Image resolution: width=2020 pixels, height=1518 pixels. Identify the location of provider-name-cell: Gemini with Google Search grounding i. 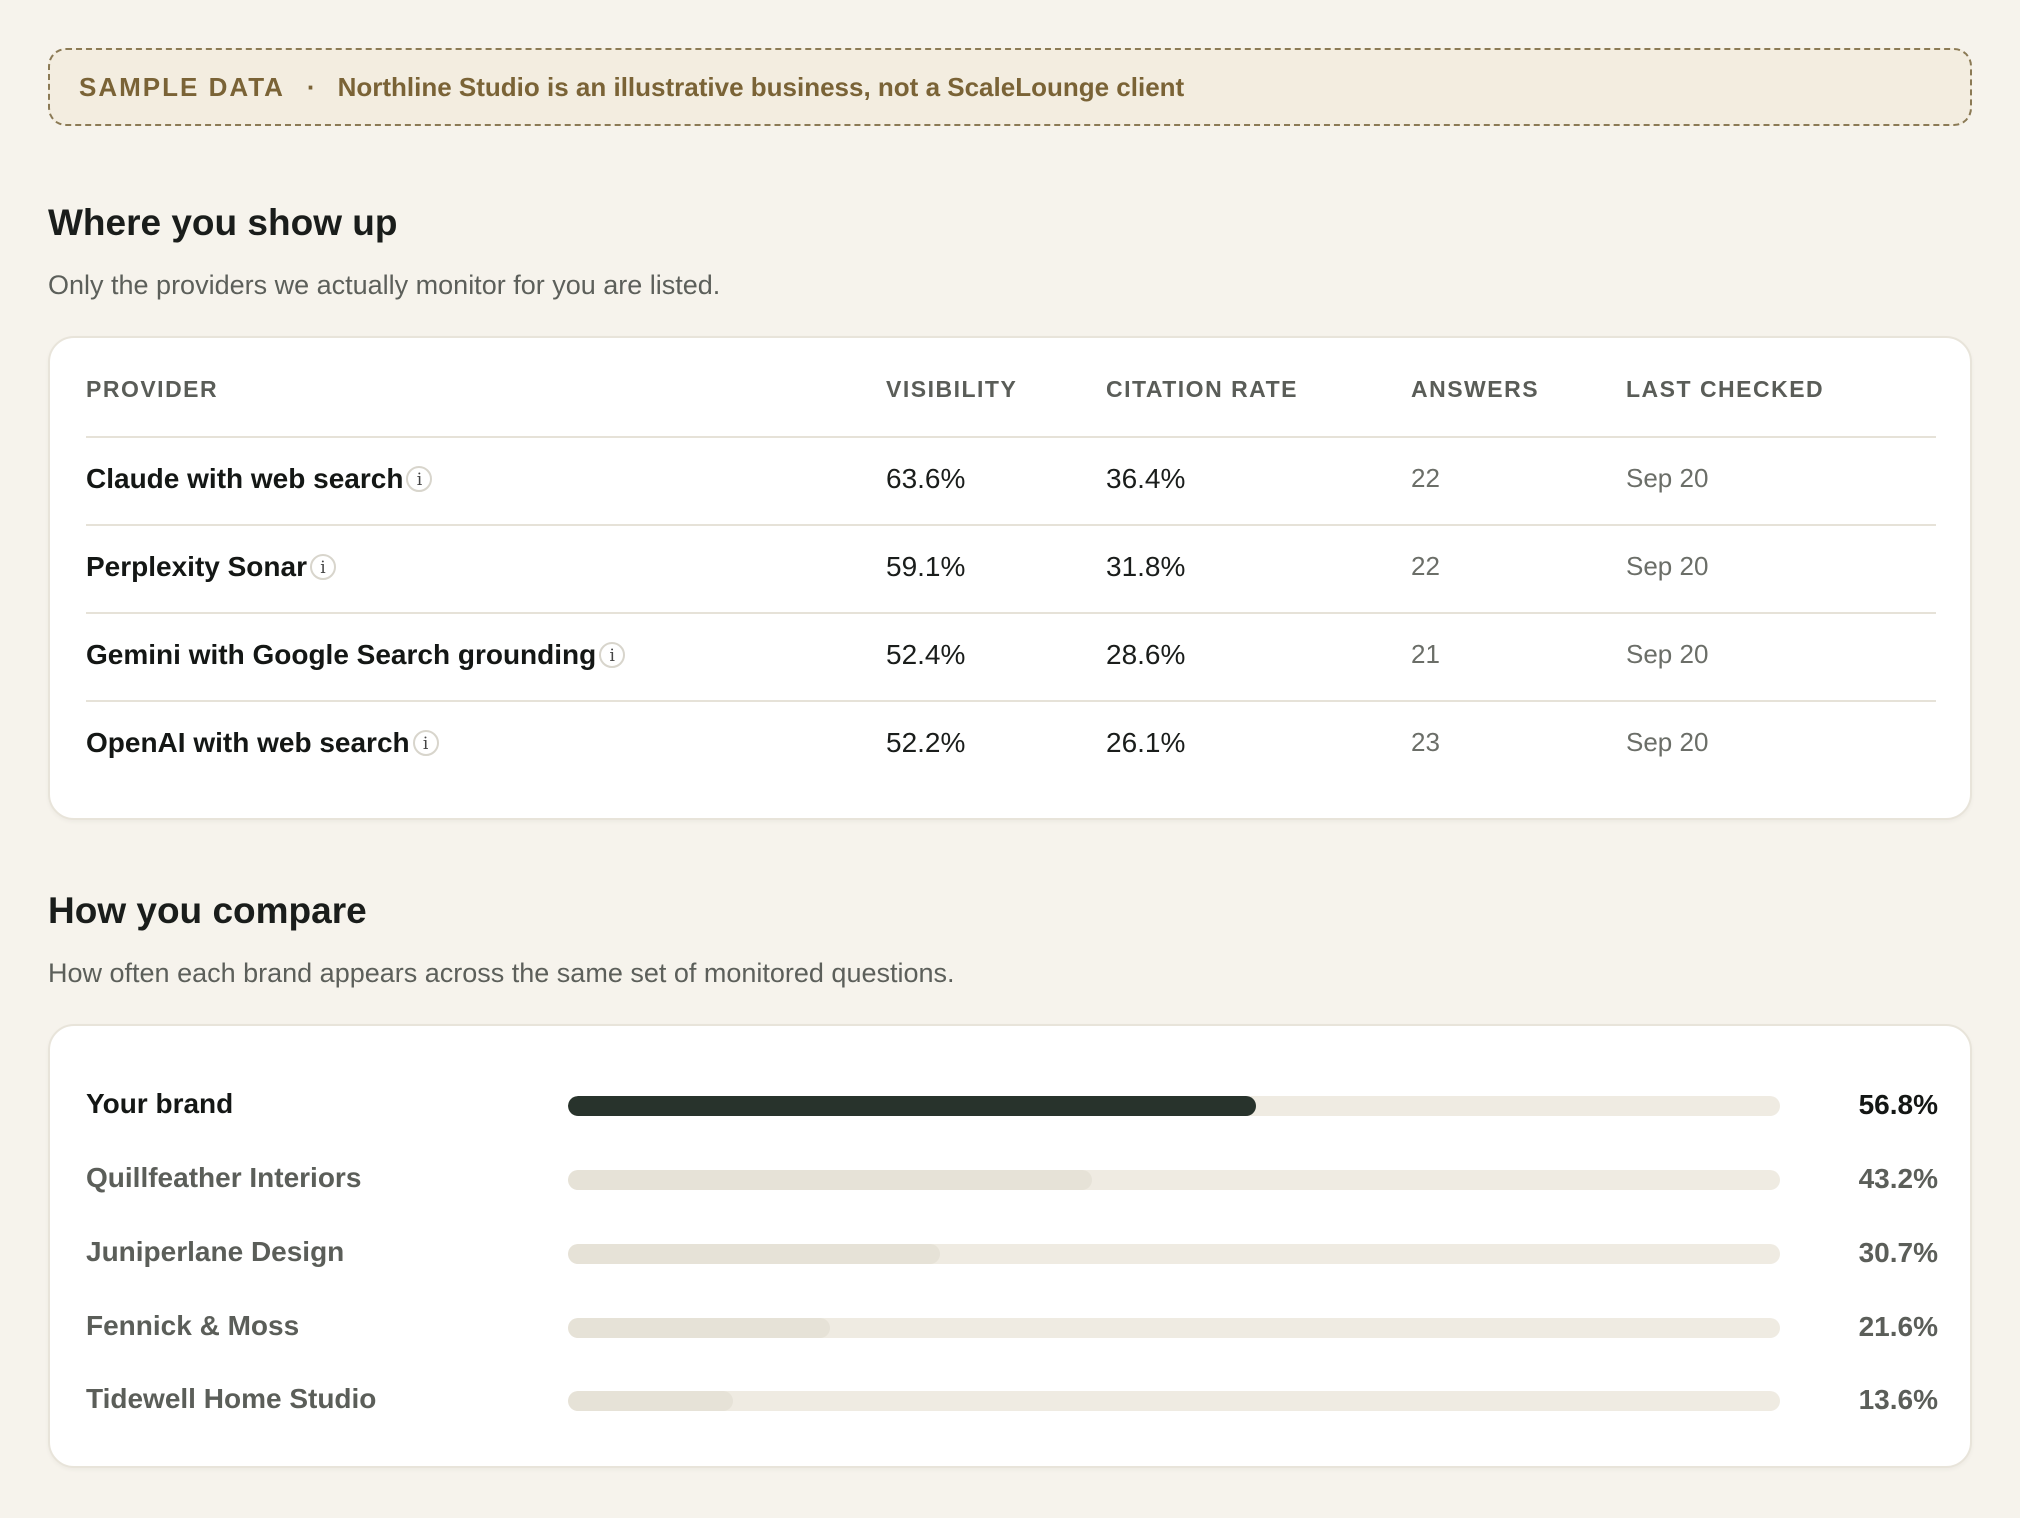
(356, 655).